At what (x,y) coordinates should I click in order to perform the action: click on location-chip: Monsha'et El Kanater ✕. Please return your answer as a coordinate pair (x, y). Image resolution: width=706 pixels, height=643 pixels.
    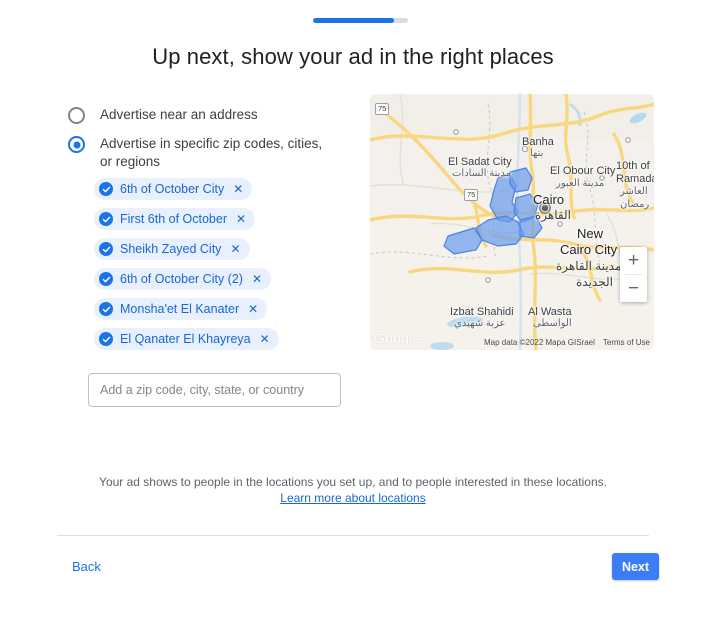
    Looking at the image, I should click on (181, 309).